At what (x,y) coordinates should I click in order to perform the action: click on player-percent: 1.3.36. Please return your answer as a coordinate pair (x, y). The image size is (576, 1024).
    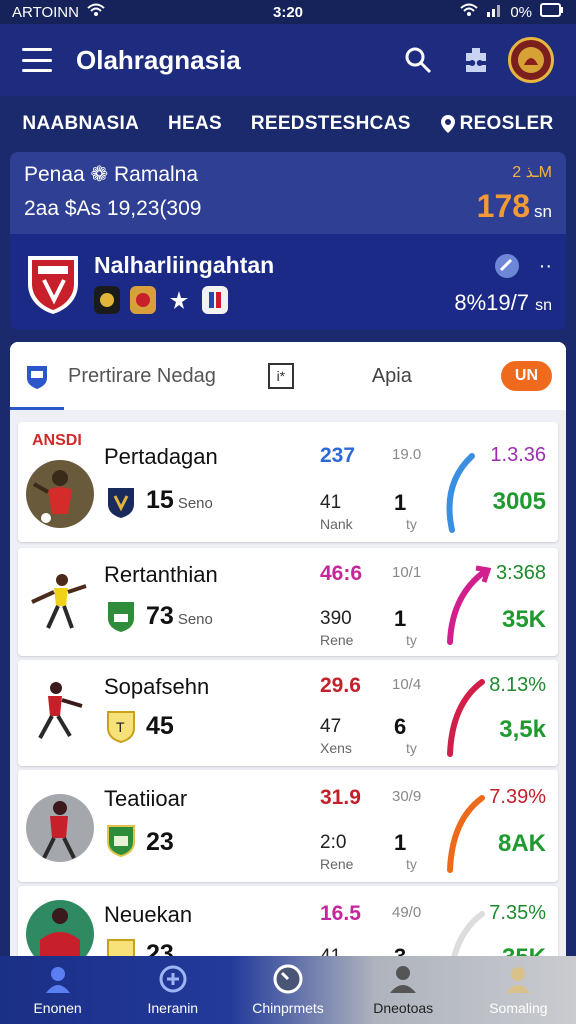
    Looking at the image, I should click on (518, 455).